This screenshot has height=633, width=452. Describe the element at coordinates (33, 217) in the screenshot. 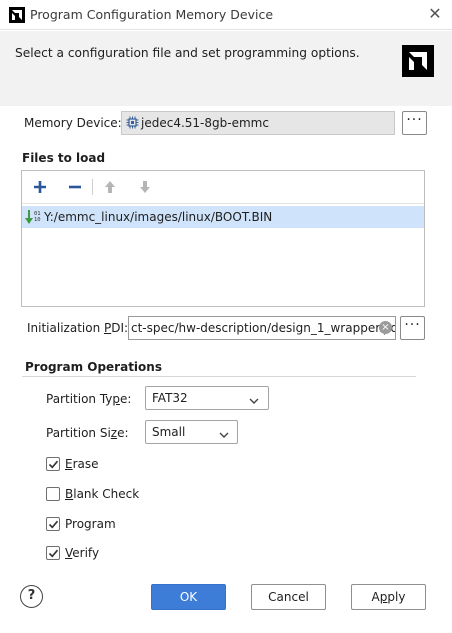

I see `binary-file-icon: 01 10` at that location.